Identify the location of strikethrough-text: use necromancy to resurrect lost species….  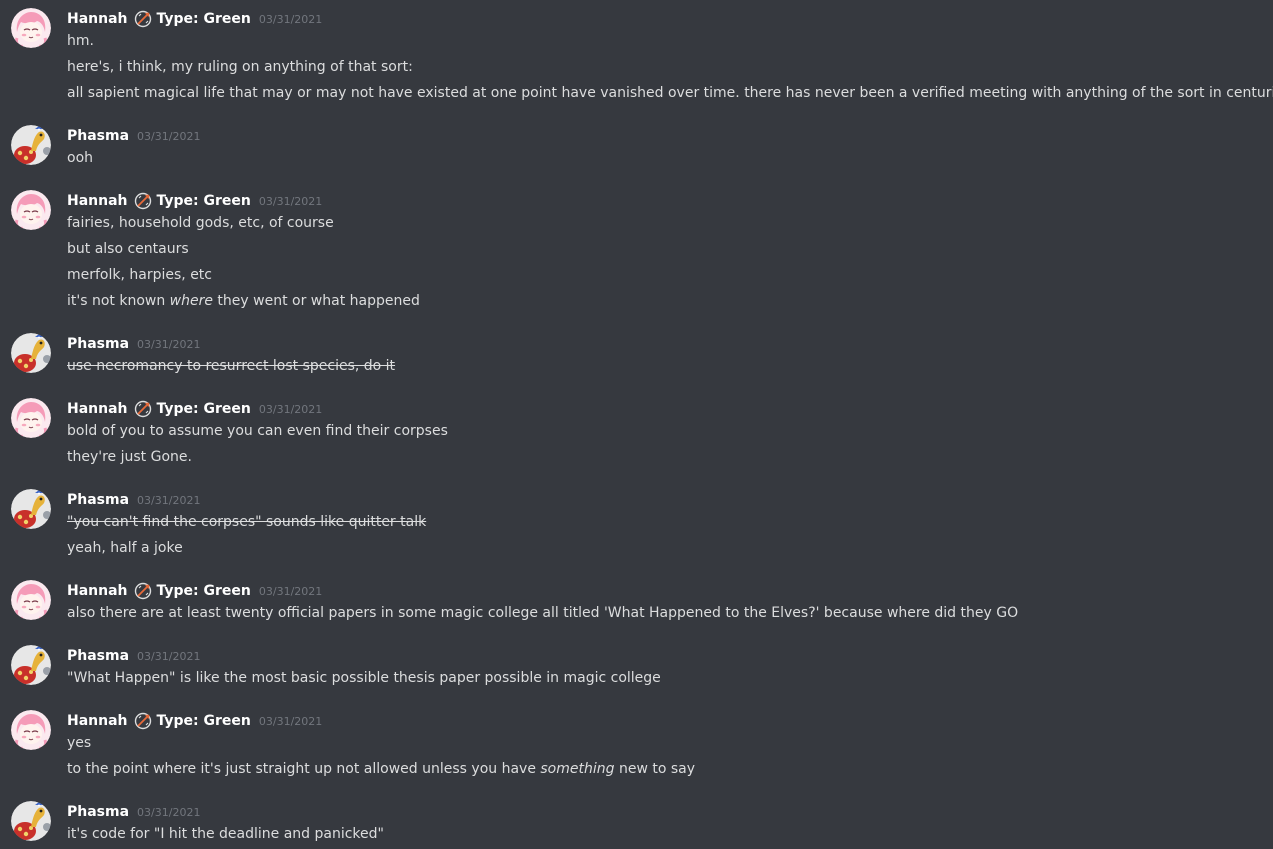
(231, 366).